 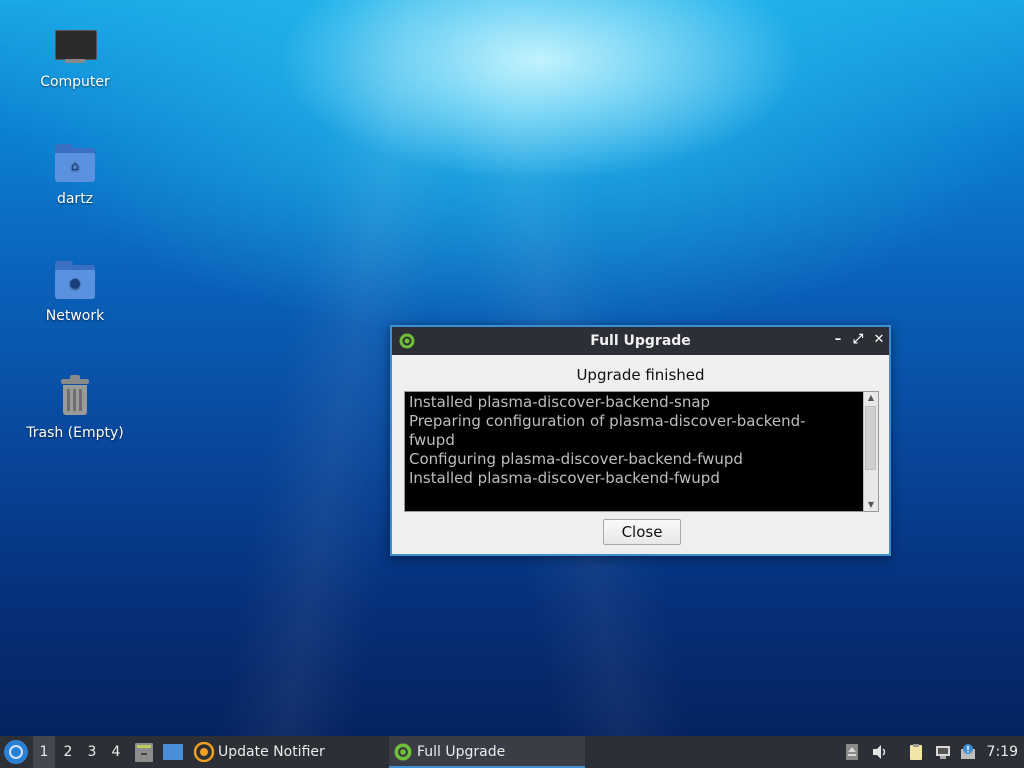 What do you see at coordinates (880, 752) in the screenshot?
I see `volume-icon` at bounding box center [880, 752].